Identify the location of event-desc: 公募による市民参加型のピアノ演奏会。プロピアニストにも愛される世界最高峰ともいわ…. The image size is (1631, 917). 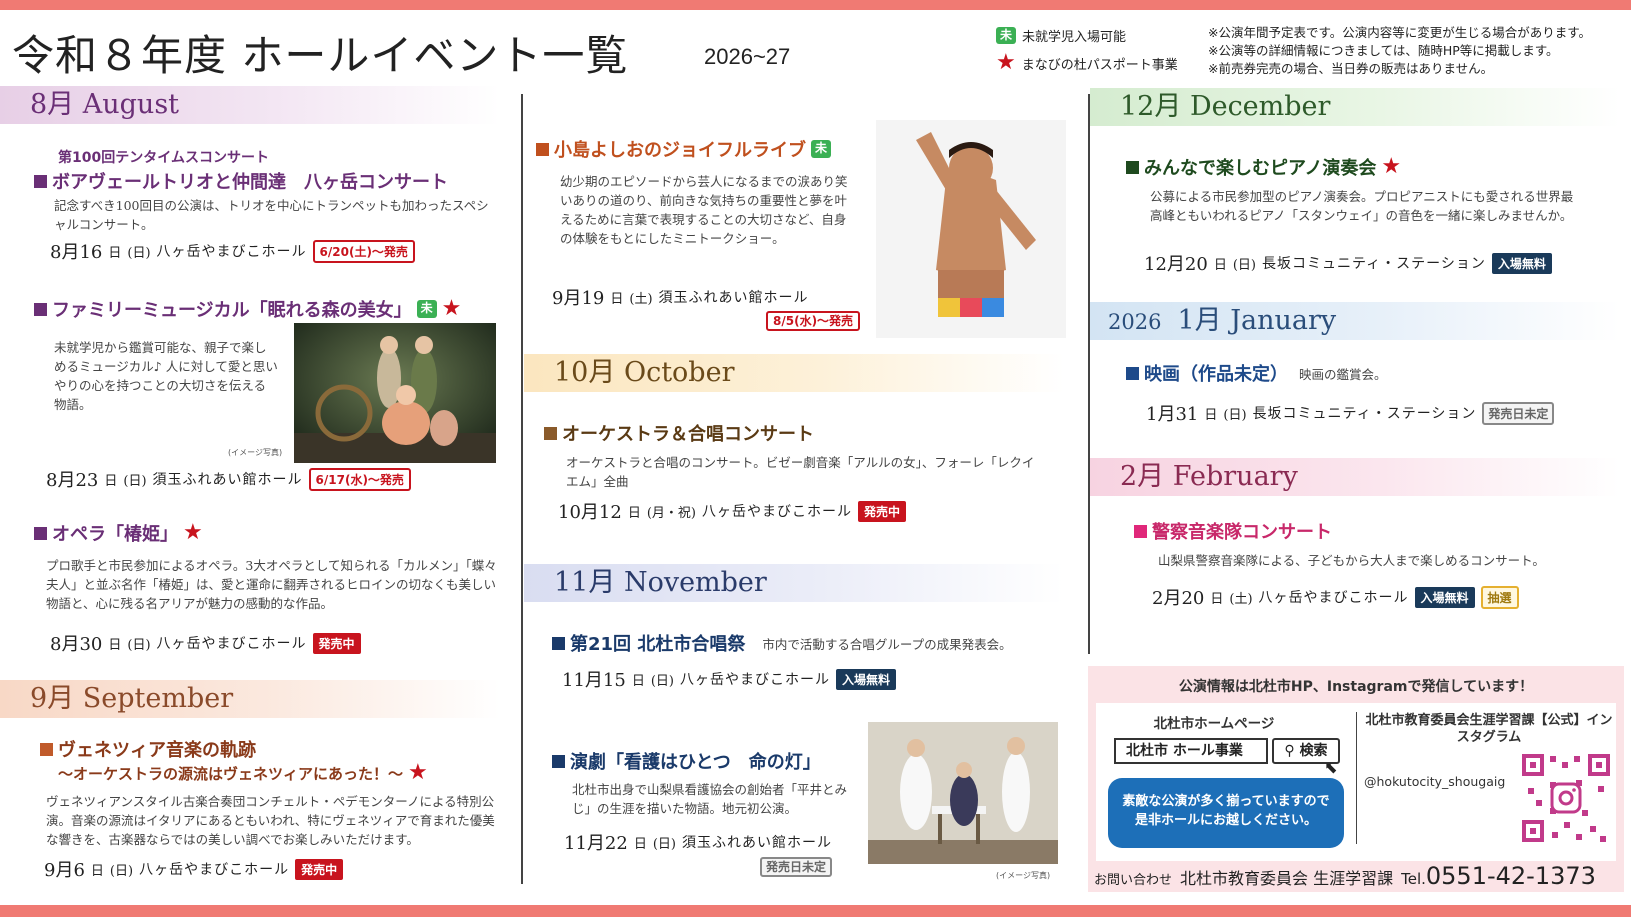
(1362, 206).